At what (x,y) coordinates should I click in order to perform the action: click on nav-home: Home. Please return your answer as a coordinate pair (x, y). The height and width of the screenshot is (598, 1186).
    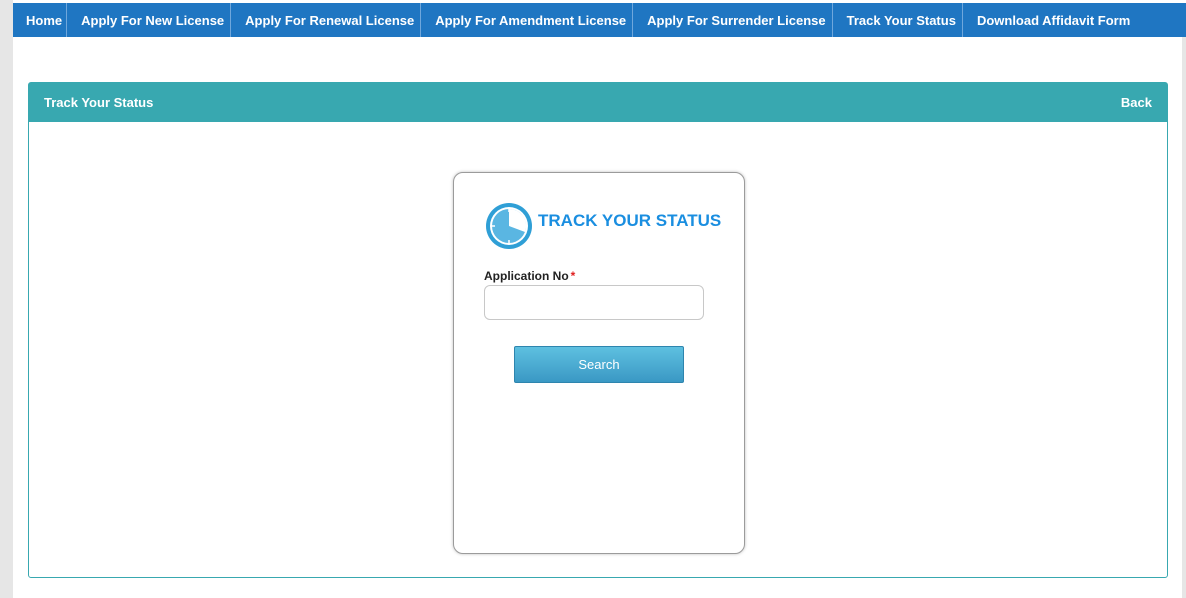
    Looking at the image, I should click on (40, 20).